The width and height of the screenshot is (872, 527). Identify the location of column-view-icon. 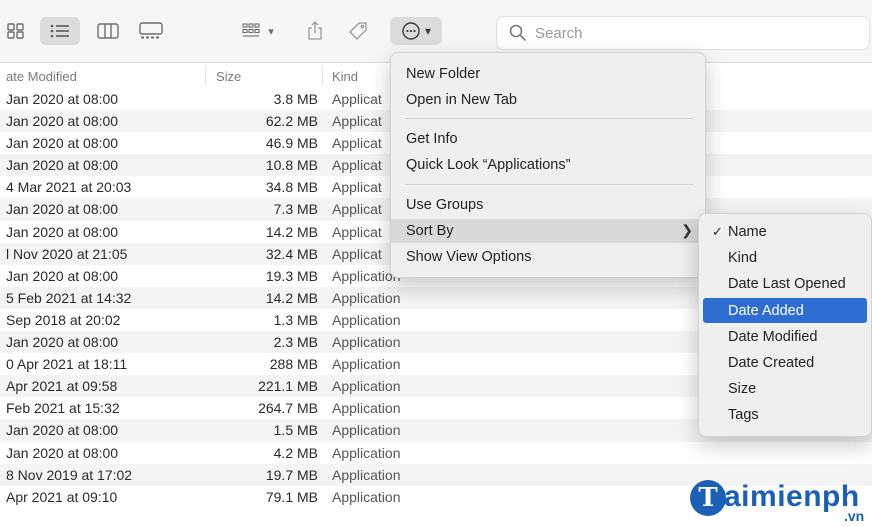
(108, 31).